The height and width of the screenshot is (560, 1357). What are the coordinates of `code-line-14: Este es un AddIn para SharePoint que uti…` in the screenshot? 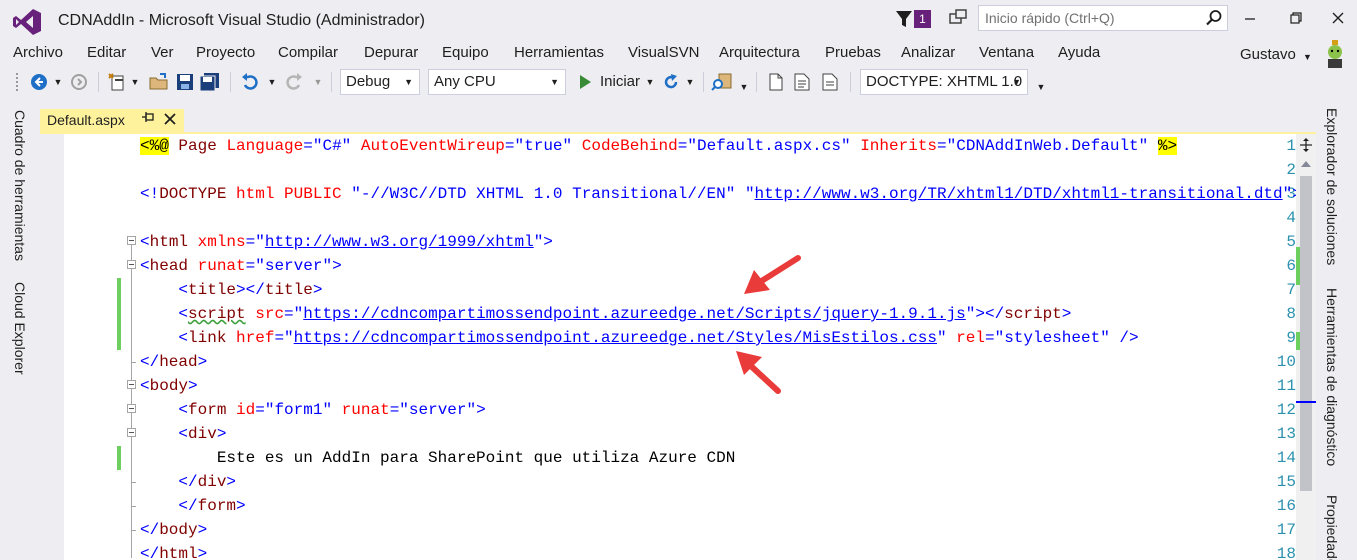 It's located at (437, 458).